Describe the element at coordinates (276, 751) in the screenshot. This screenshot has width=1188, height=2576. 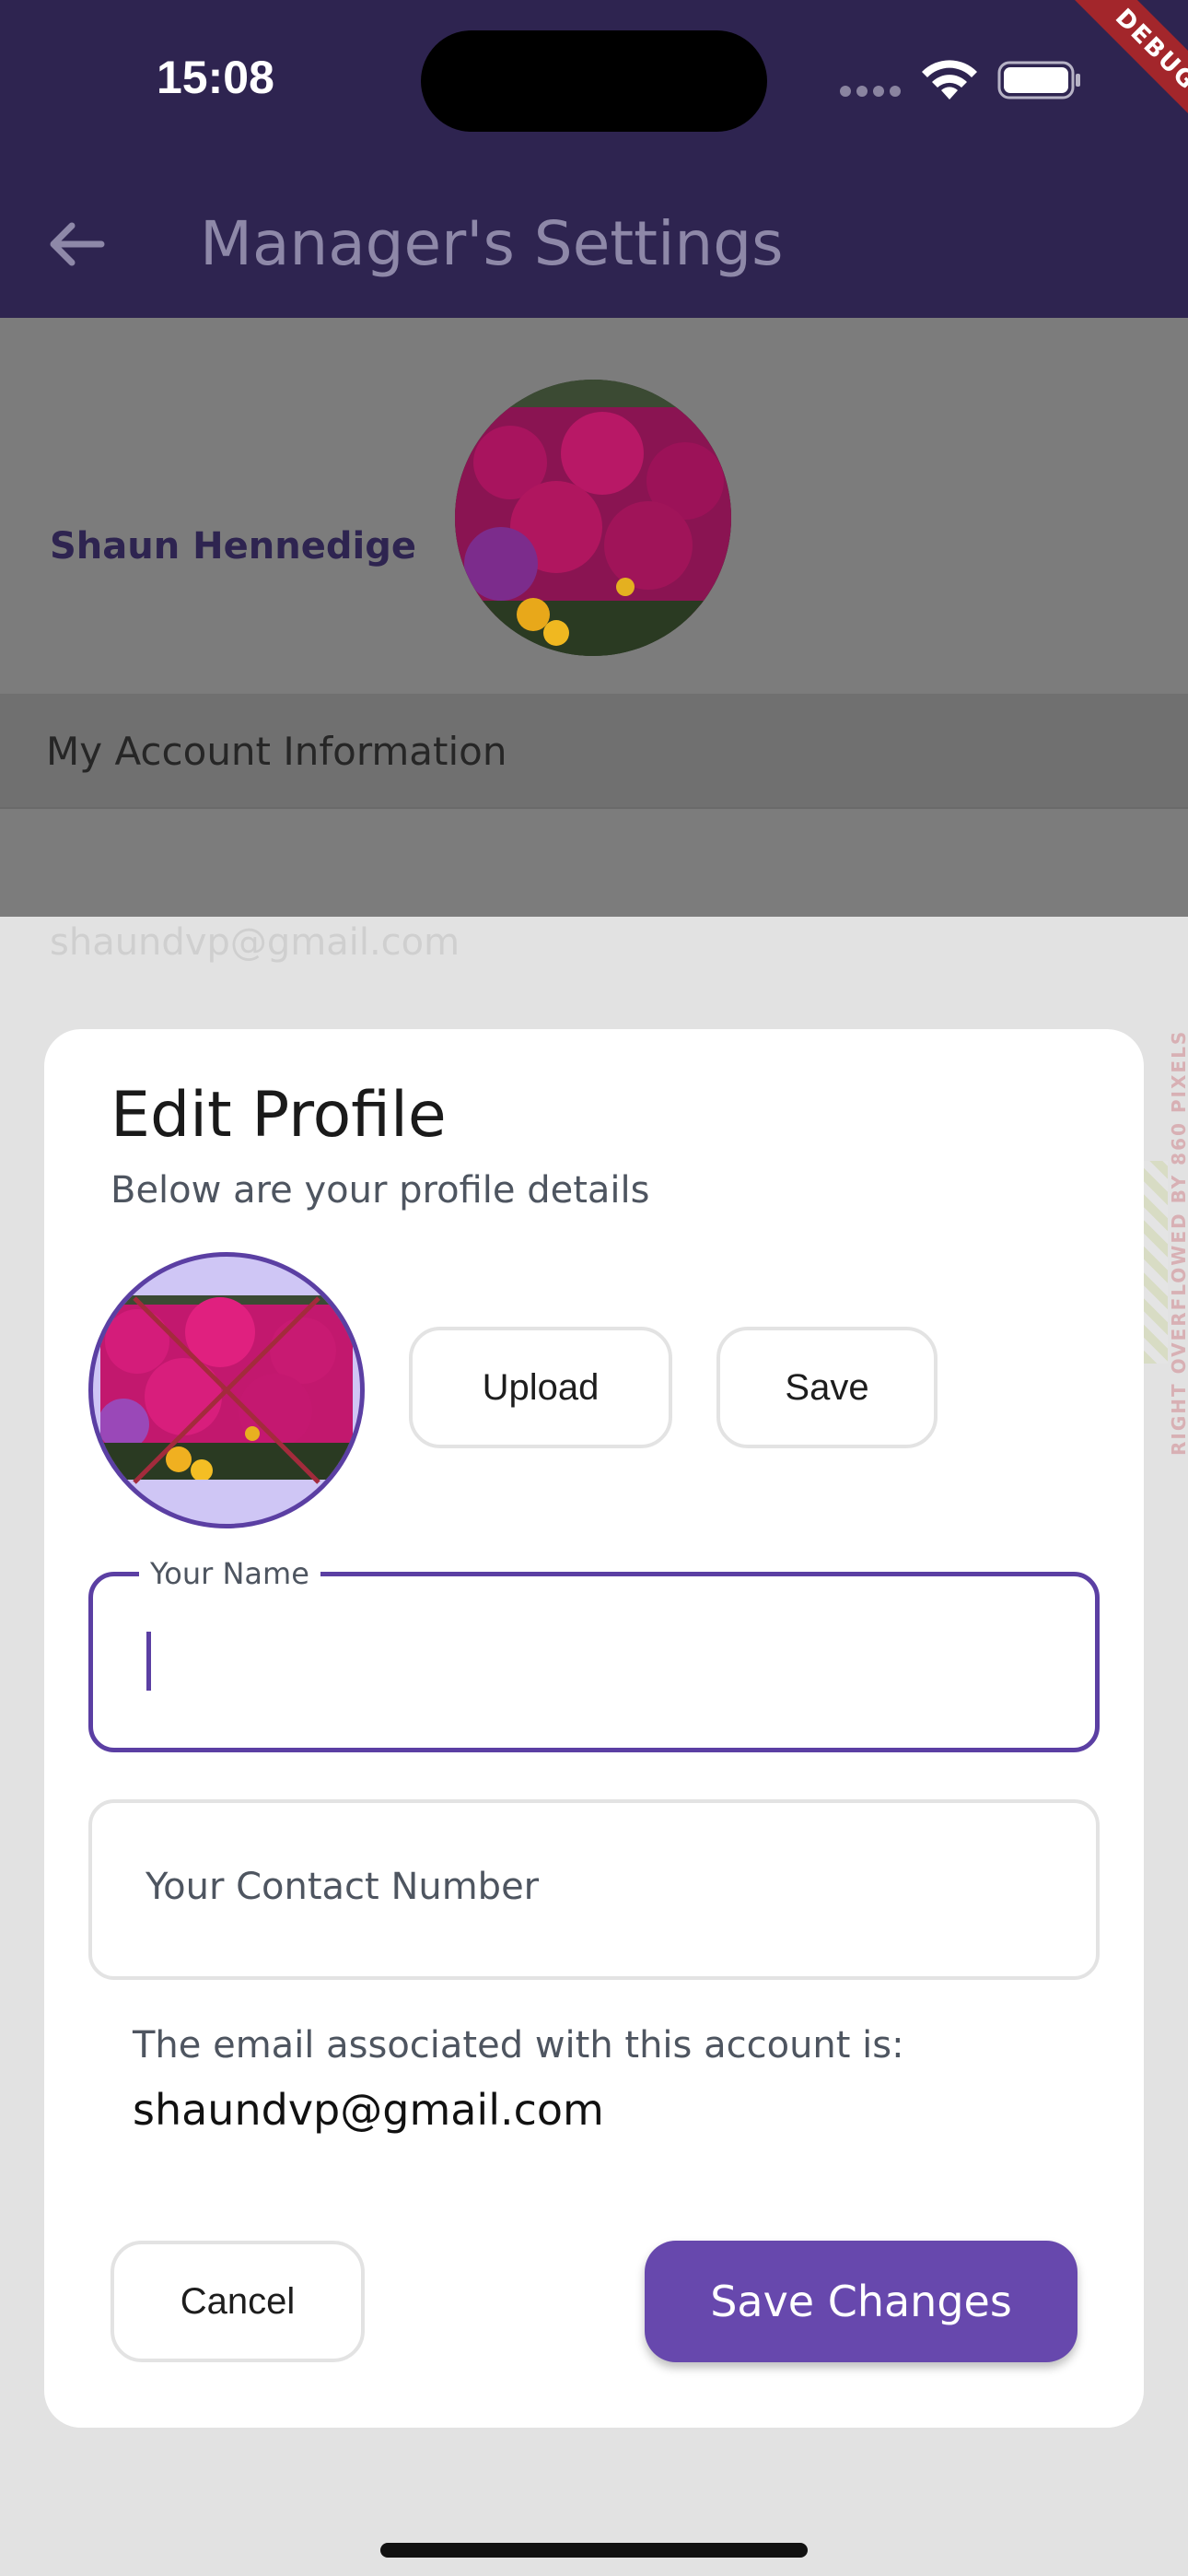
I see `section-label: My Account Information` at that location.